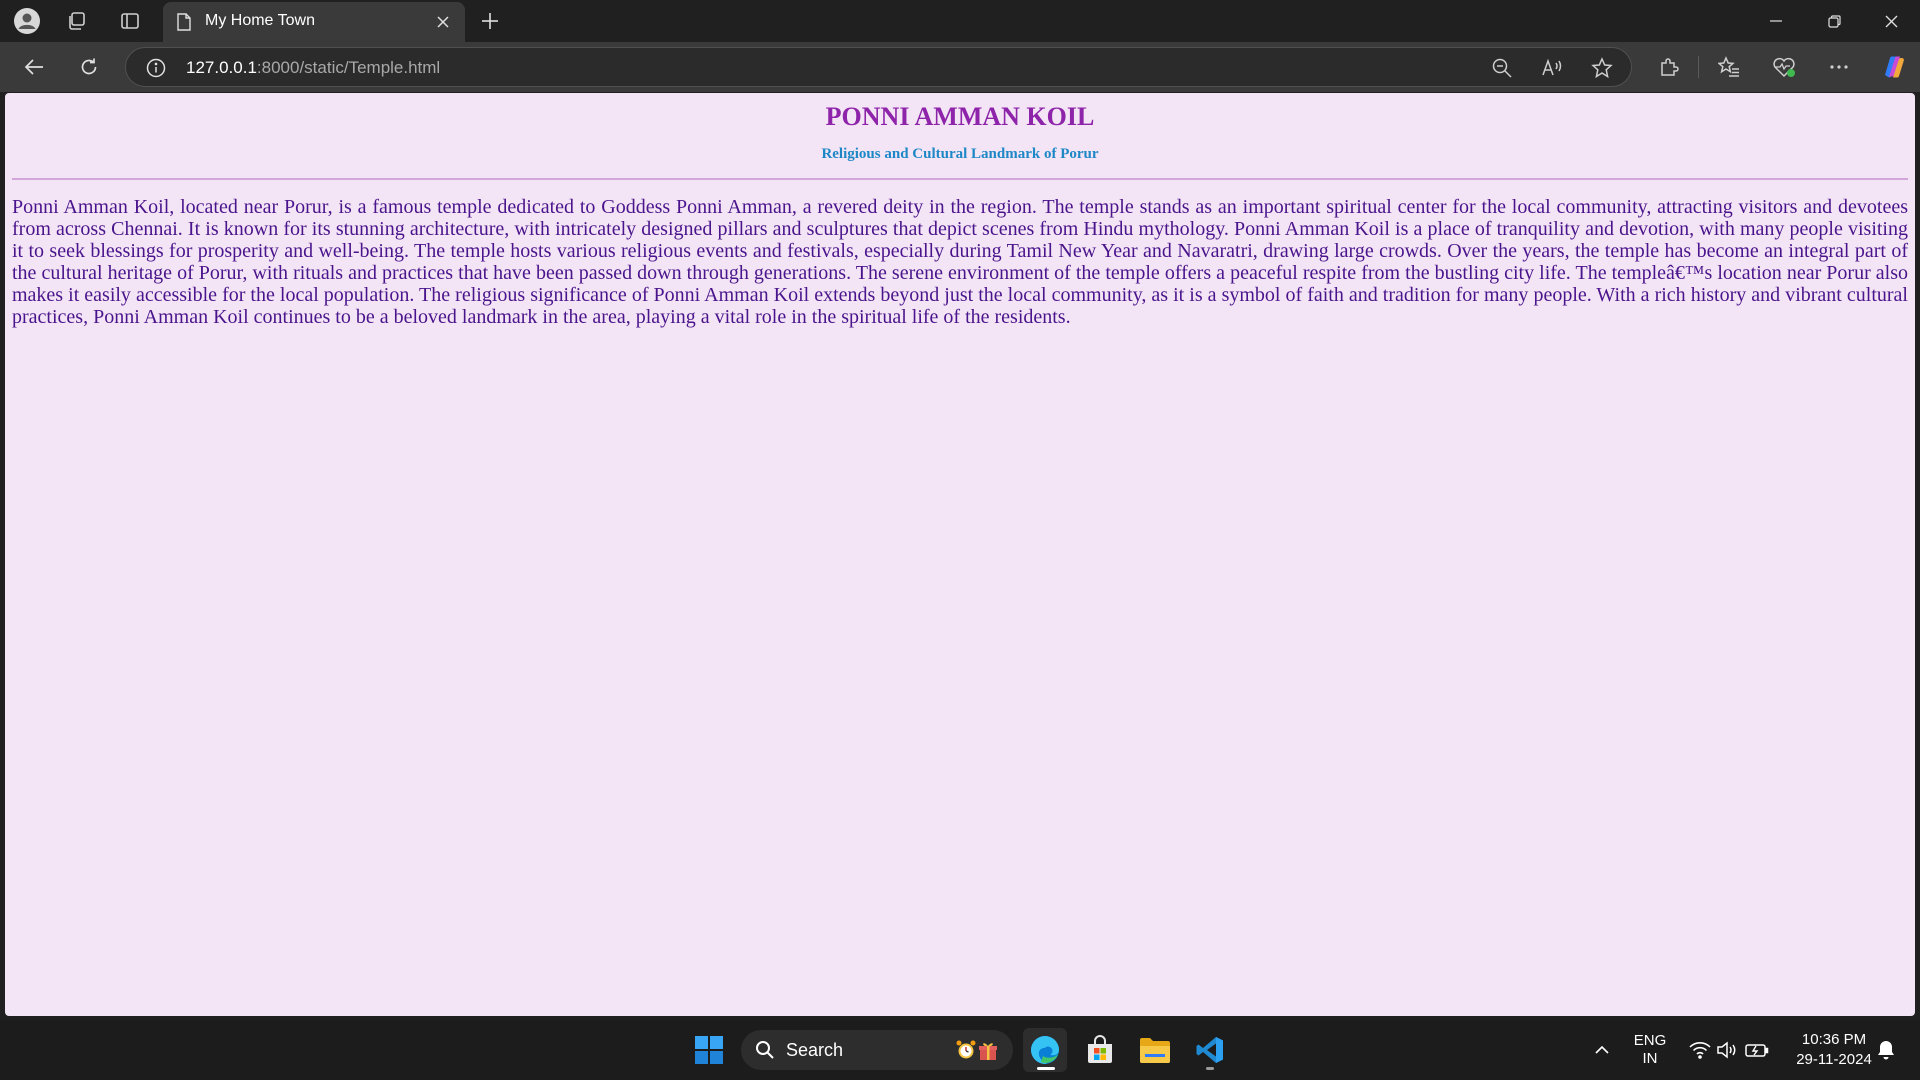 The width and height of the screenshot is (1920, 1080). Describe the element at coordinates (1045, 1050) in the screenshot. I see `edge-taskbar-icon` at that location.